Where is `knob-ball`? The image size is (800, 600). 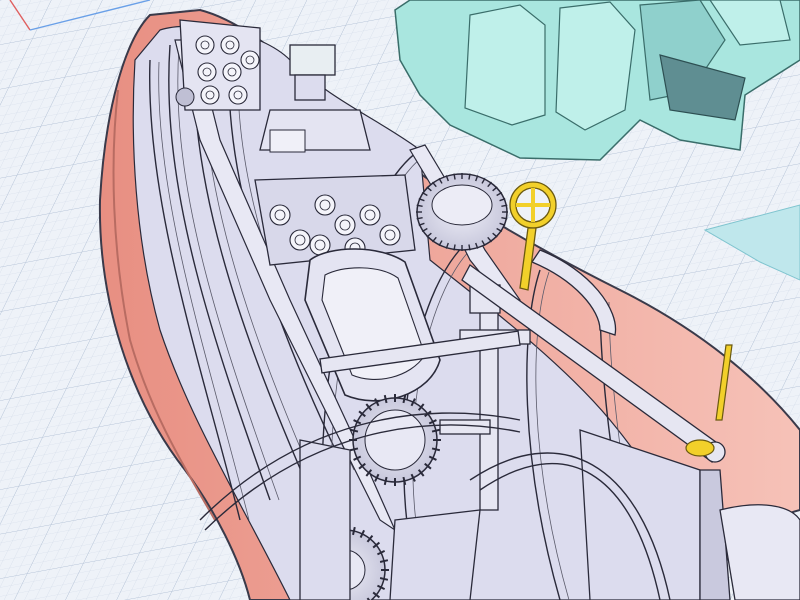 knob-ball is located at coordinates (185, 97).